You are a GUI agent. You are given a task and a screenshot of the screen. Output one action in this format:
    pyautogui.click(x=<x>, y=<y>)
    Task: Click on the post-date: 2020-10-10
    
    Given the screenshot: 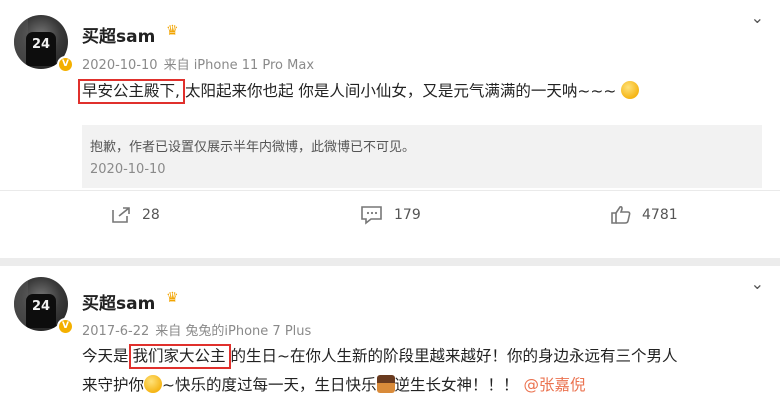 What is the action you would take?
    pyautogui.click(x=120, y=65)
    